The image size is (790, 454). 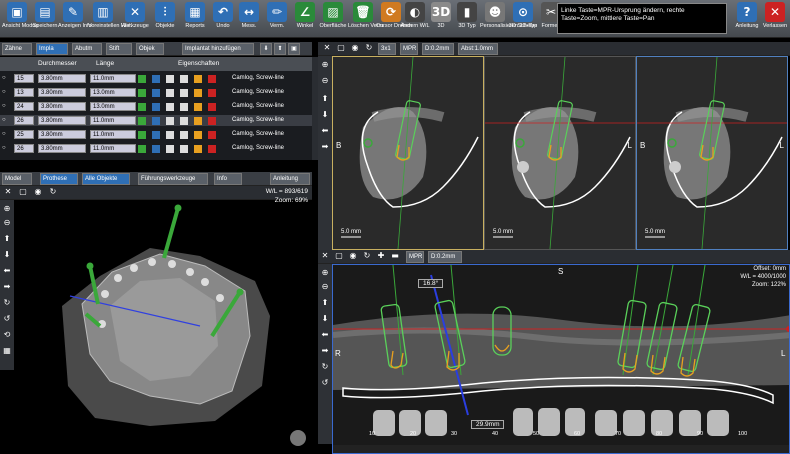 I want to click on model-toggle: Model, so click(x=17, y=179).